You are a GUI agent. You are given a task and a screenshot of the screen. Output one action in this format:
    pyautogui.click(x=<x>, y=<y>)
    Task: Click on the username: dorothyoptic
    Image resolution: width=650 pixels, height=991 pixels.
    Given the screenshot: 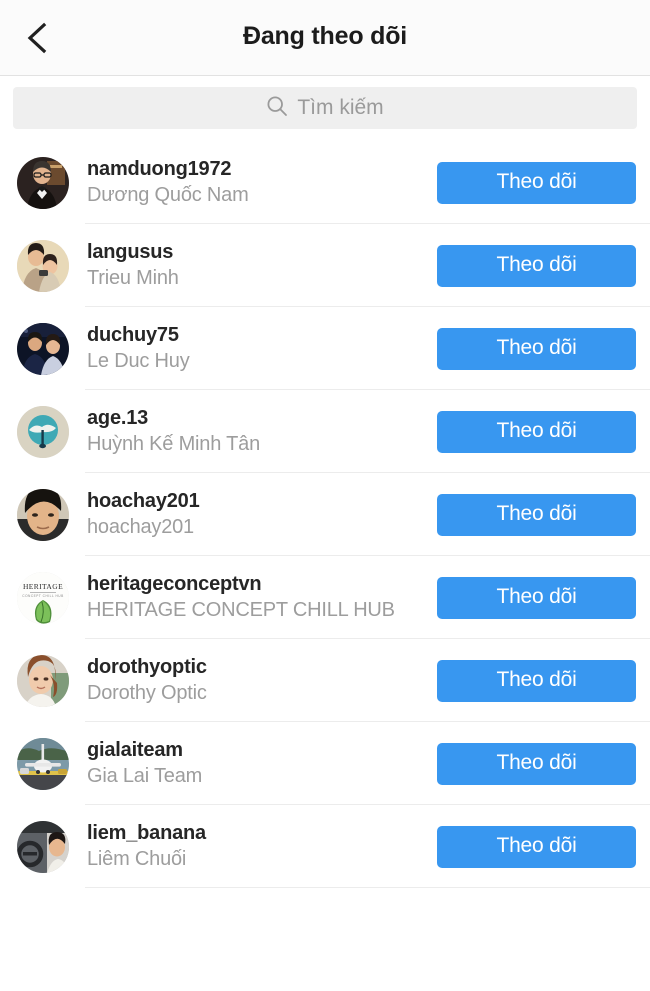 What is the action you would take?
    pyautogui.click(x=147, y=666)
    